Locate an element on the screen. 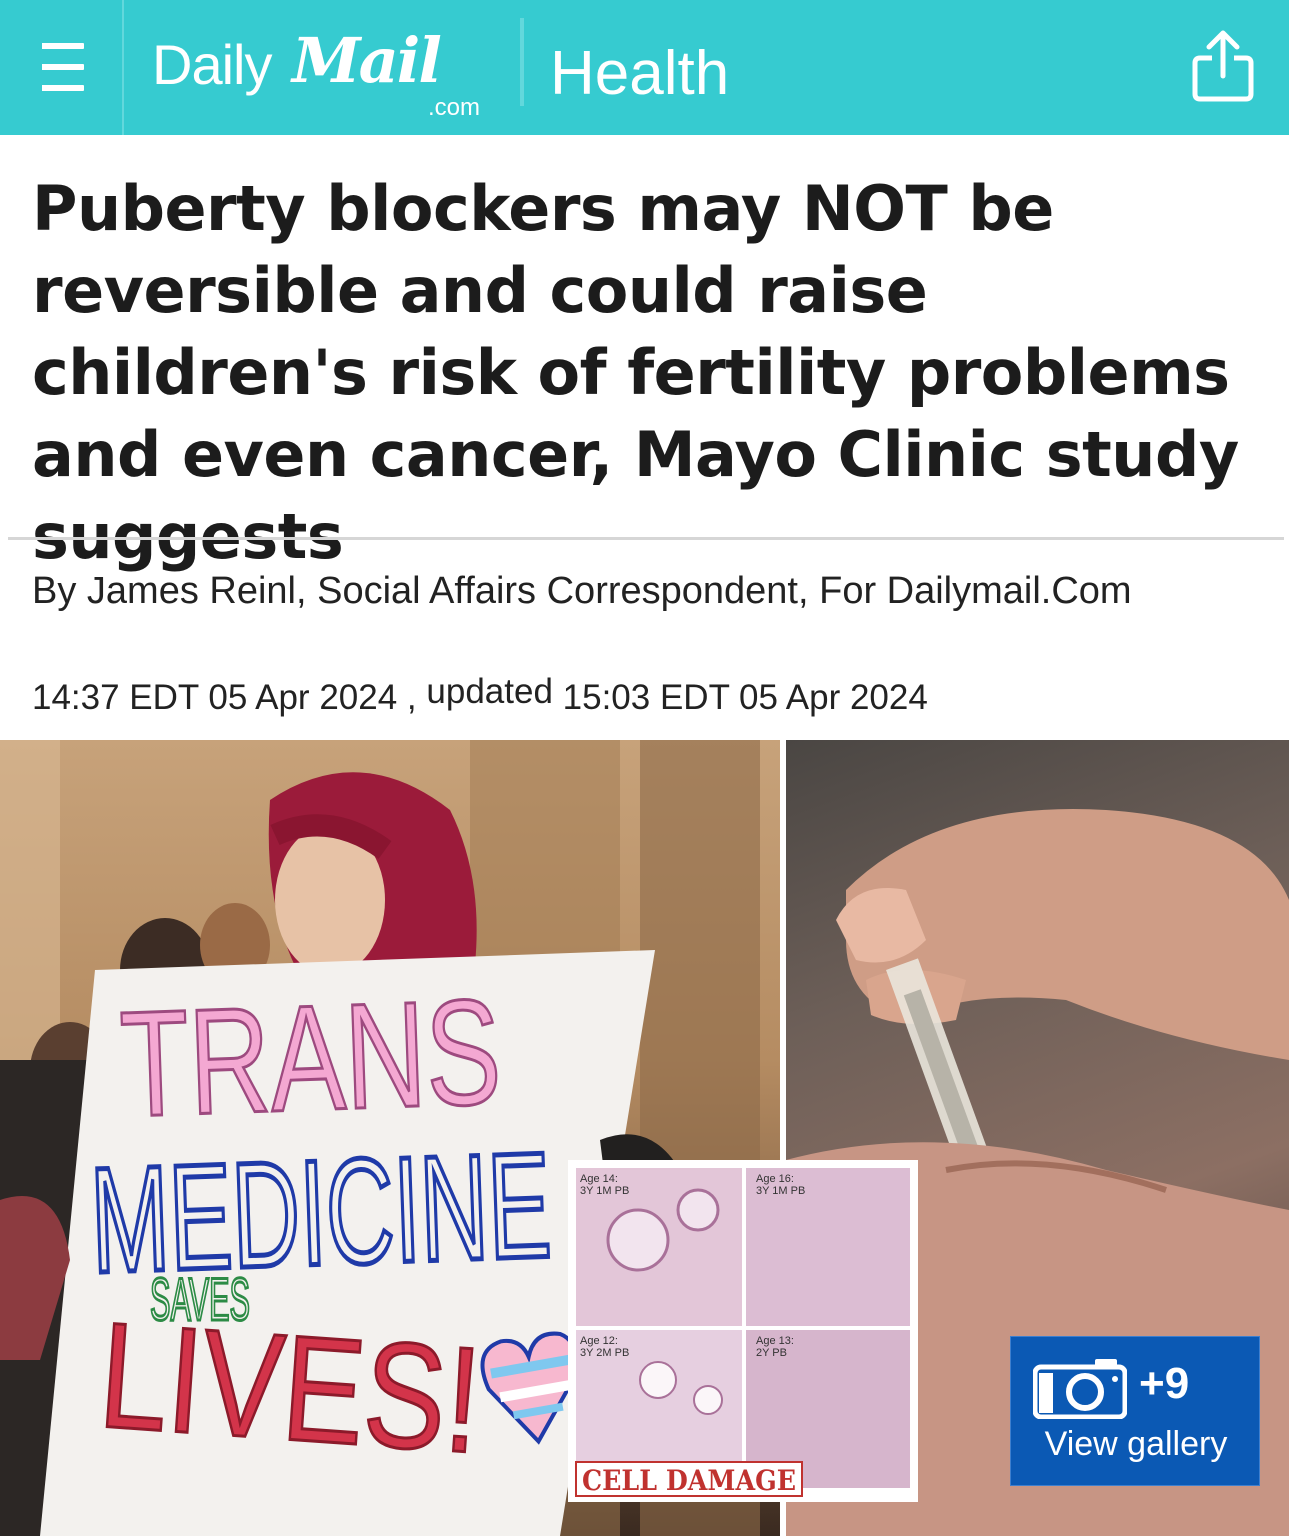  updated-time: 15:03 EDT 05 Apr 2024 is located at coordinates (745, 697).